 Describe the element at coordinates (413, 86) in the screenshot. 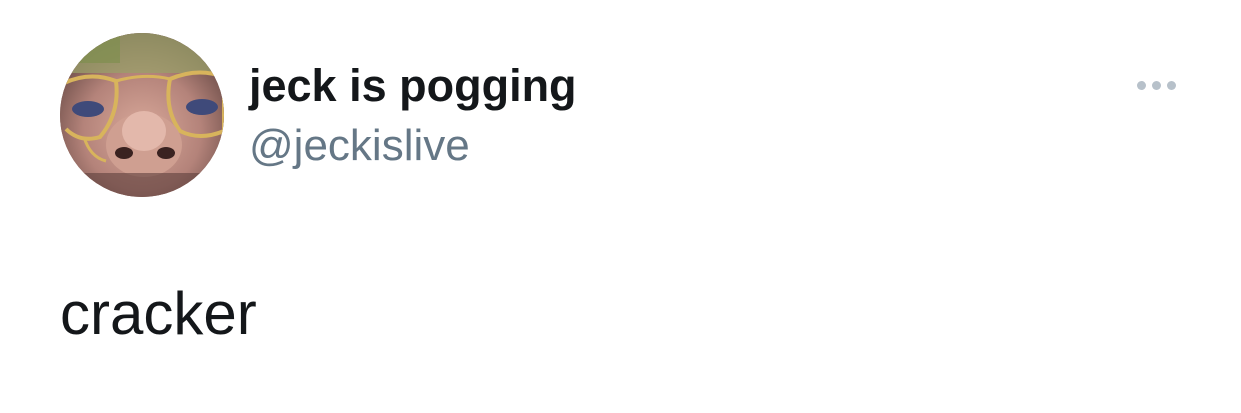

I see `author-display-name: jeck is pogging` at that location.